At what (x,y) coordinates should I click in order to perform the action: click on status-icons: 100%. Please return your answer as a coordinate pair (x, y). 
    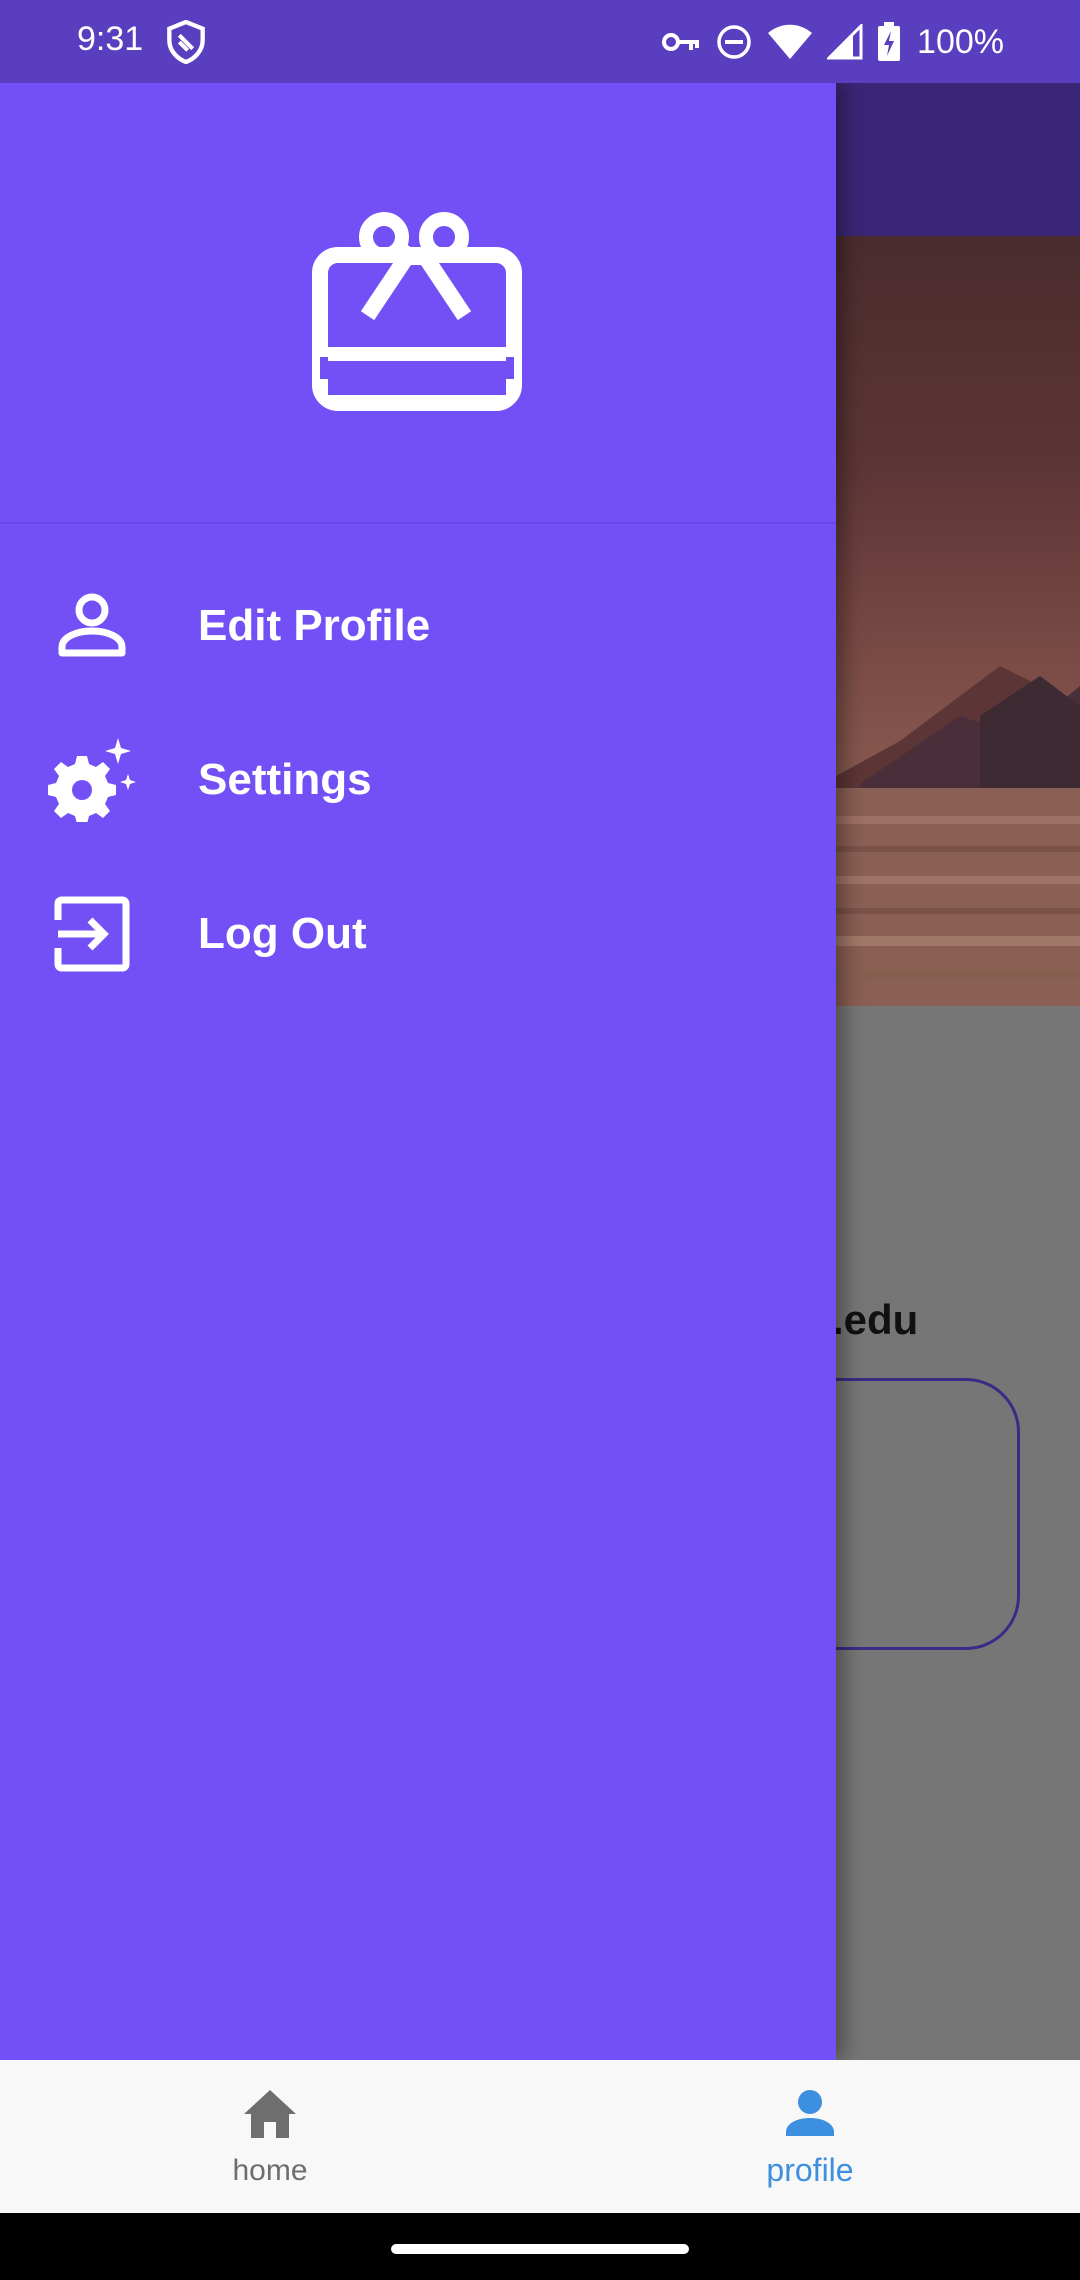
    Looking at the image, I should click on (832, 42).